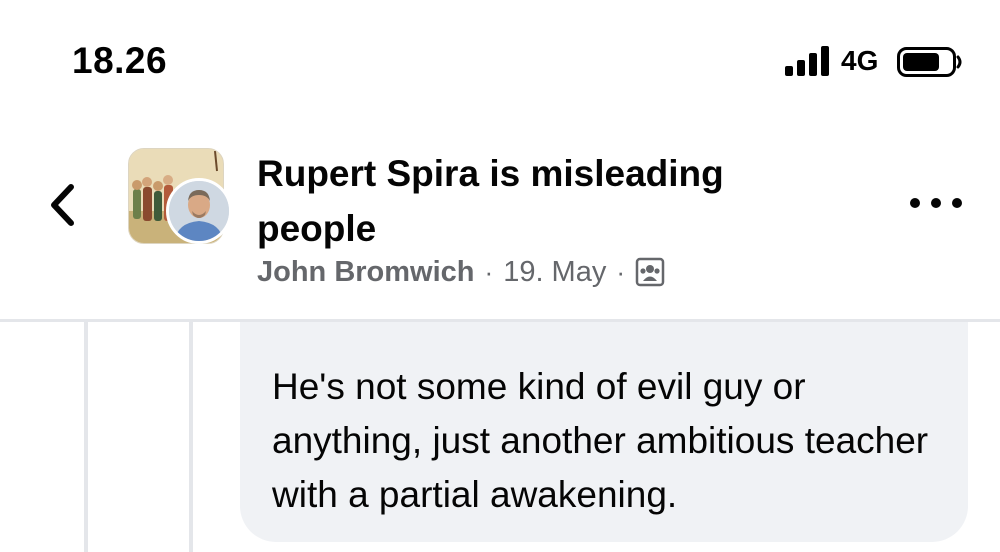 This screenshot has height=552, width=1000. I want to click on status-time: 18.26, so click(120, 60).